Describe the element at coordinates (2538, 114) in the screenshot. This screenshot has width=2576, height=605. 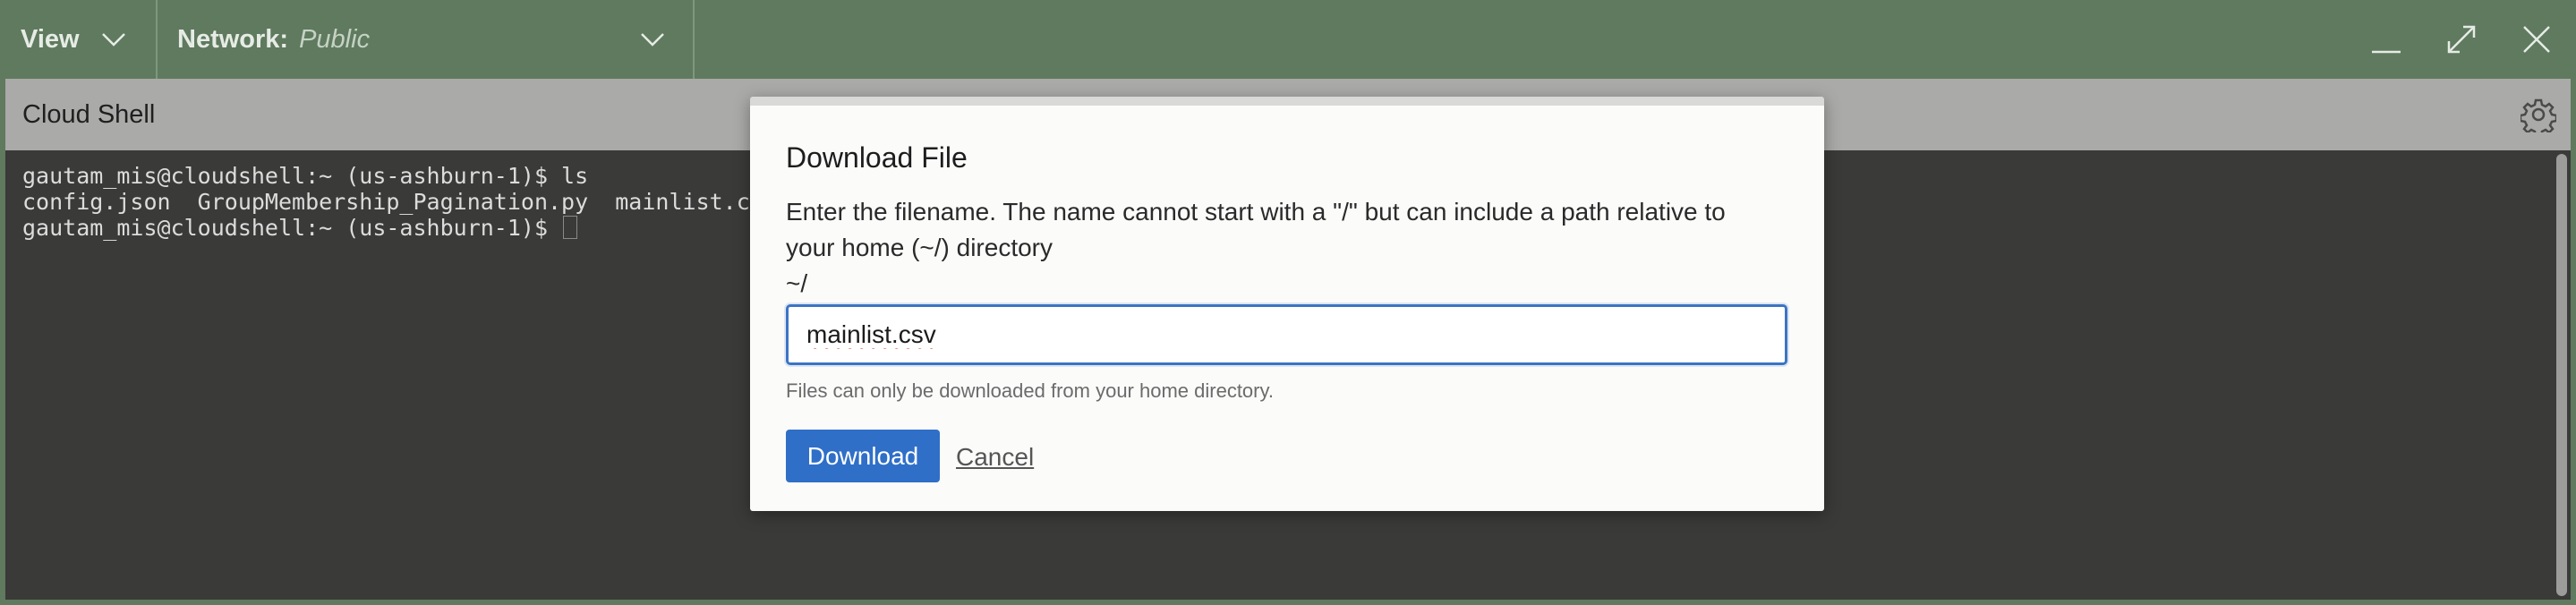
I see `gear-icon` at that location.